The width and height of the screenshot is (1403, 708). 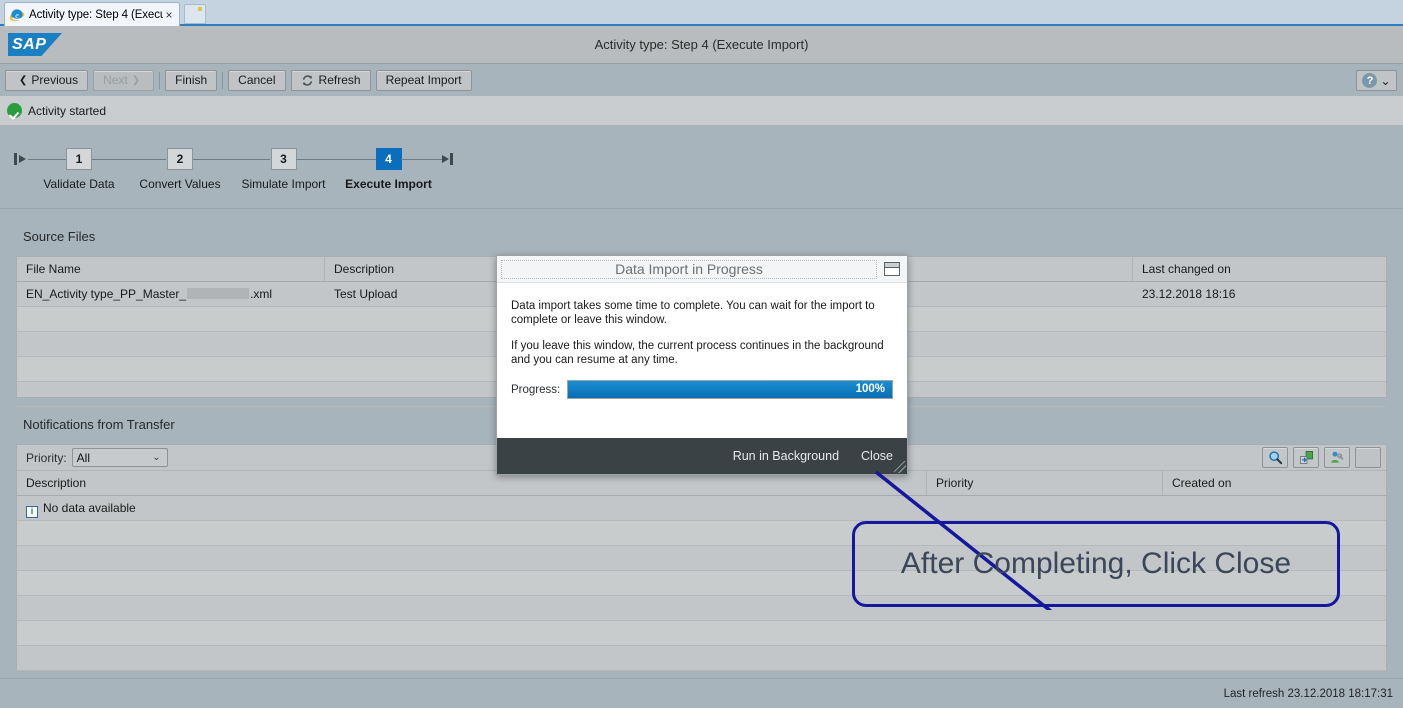 I want to click on column-header-priority: Priority, so click(x=1045, y=483).